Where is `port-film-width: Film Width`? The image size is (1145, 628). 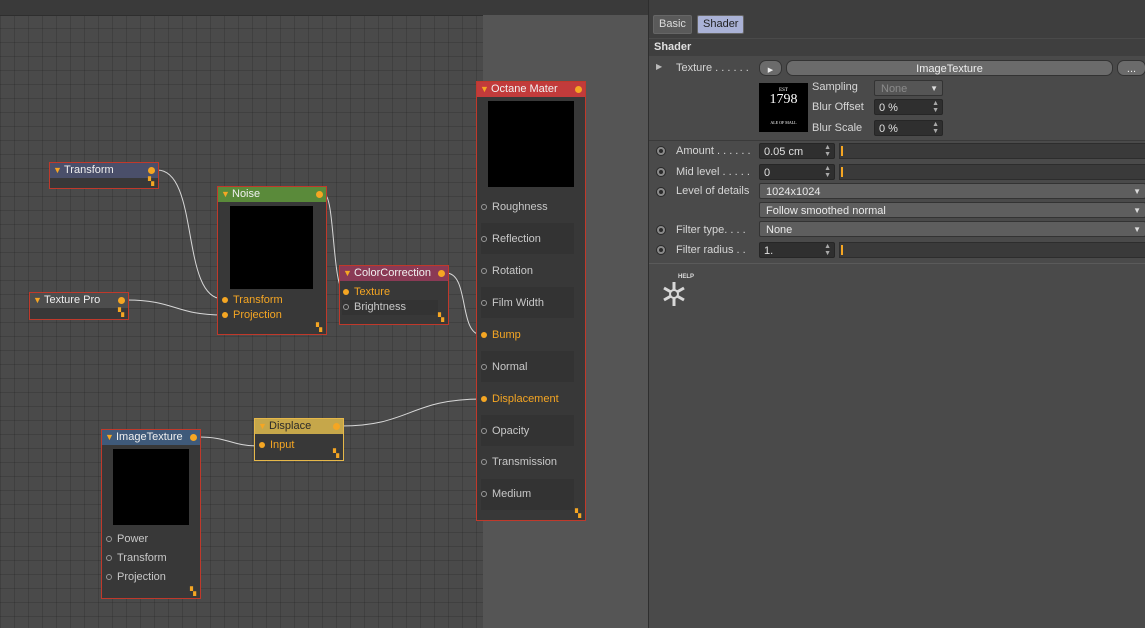
port-film-width: Film Width is located at coordinates (512, 303).